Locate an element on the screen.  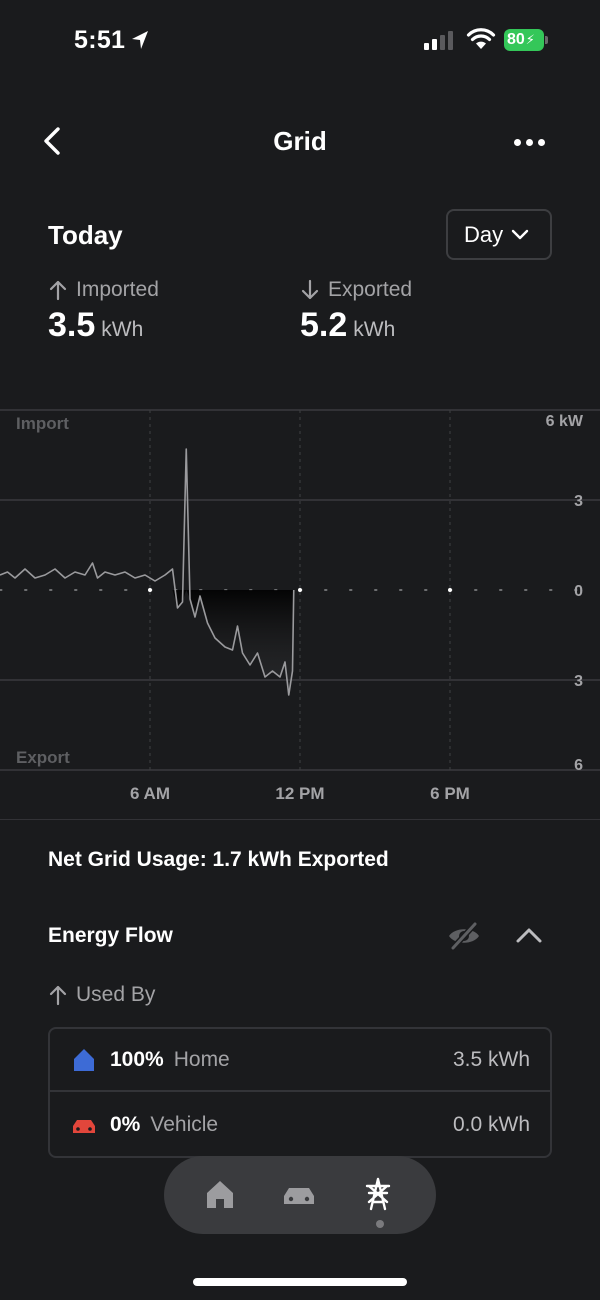
energy-flow-list: 100% Home 3.5 kWh 0% Vehicle 0.0 kWh is located at coordinates (300, 1092).